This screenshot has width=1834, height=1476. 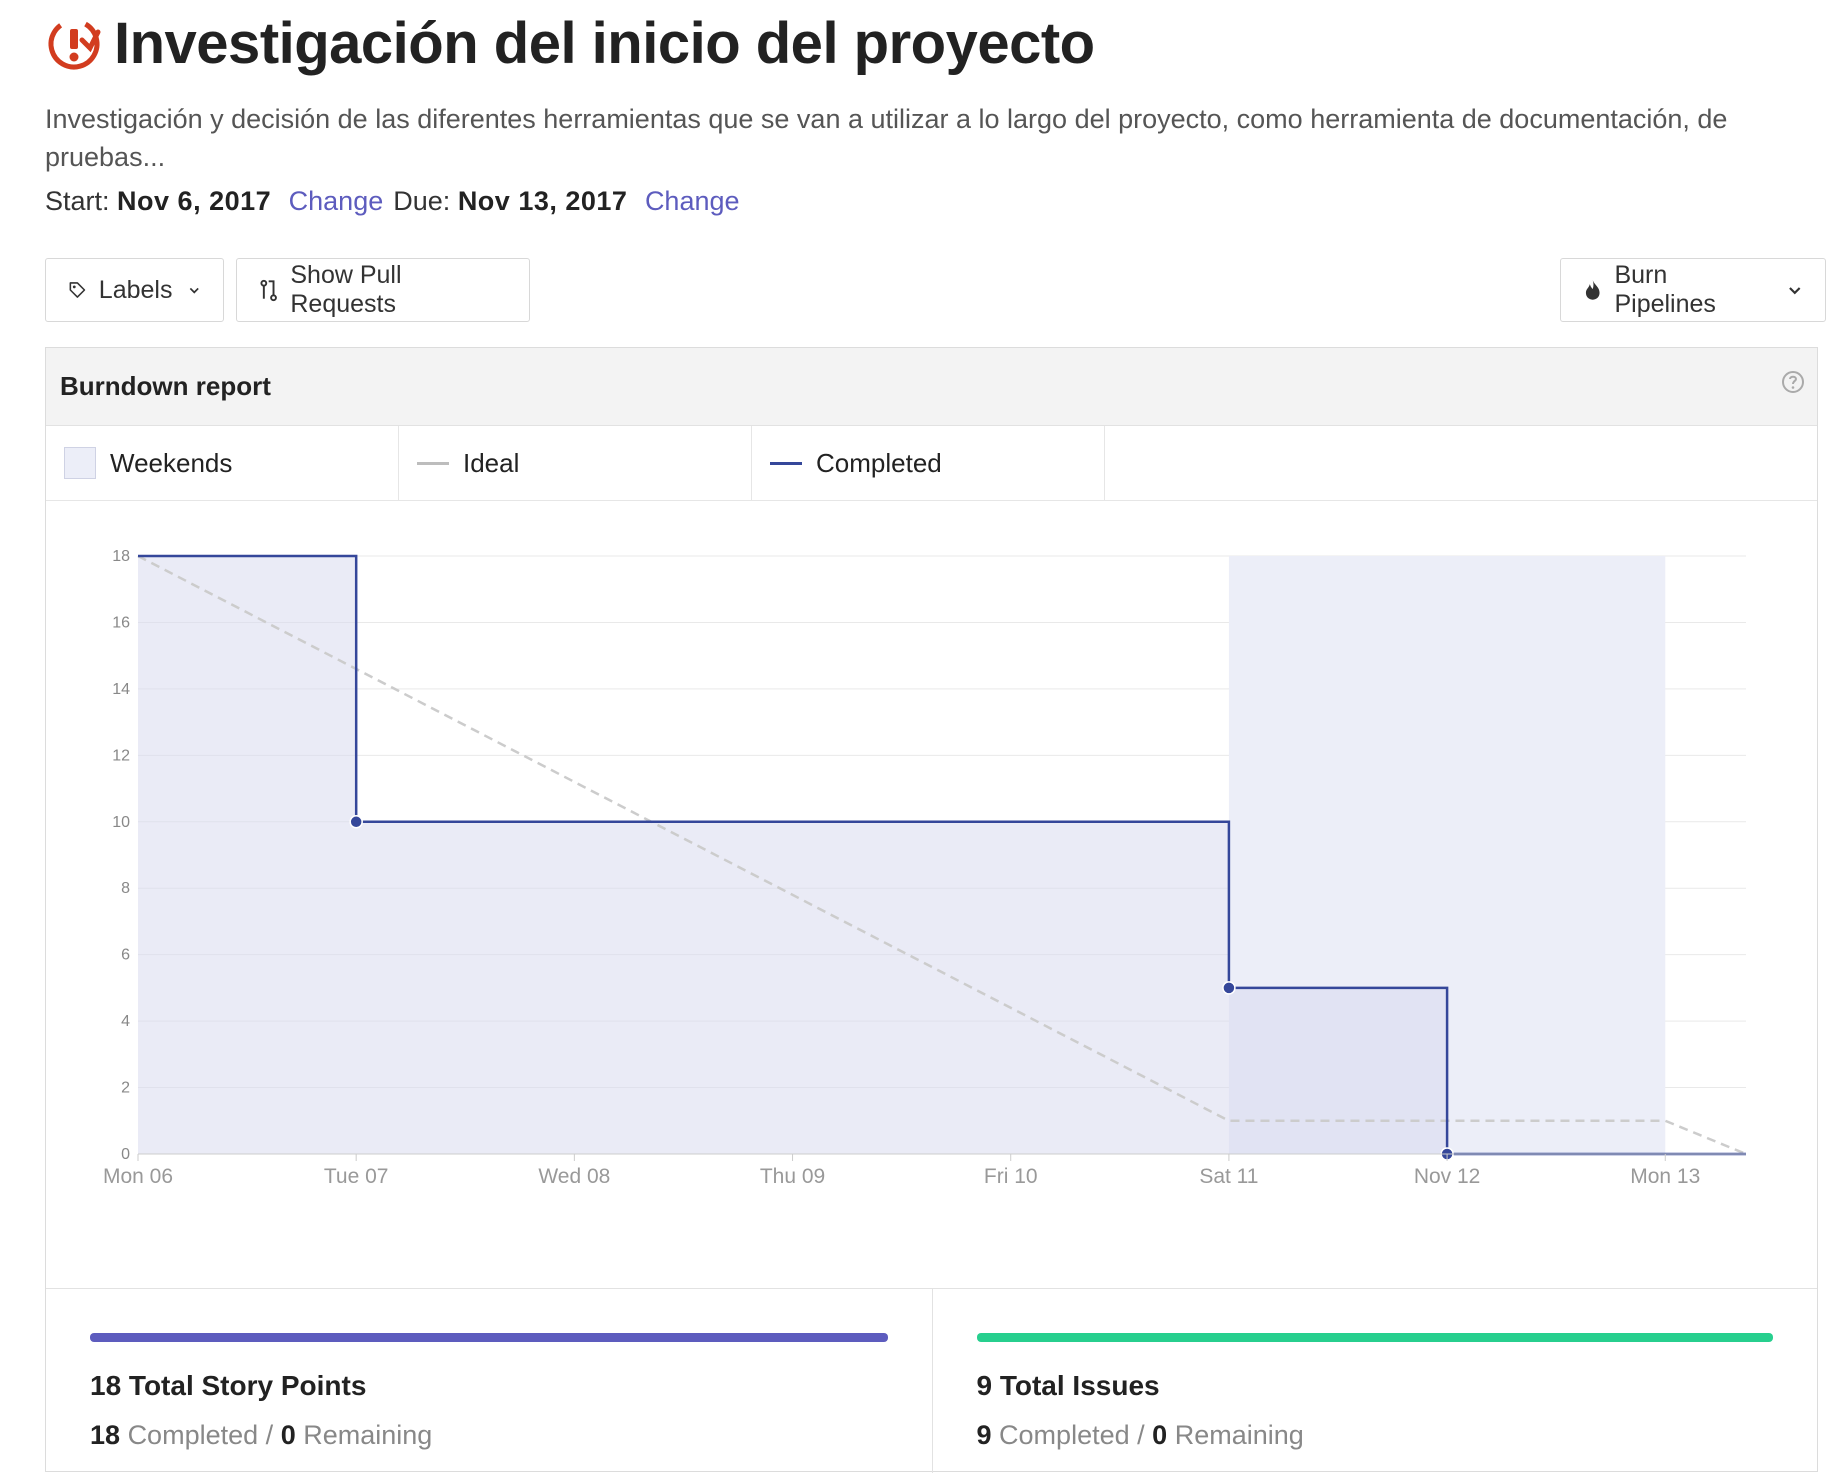 I want to click on burn-pipelines-button: Burn Pipelines, so click(x=1693, y=290).